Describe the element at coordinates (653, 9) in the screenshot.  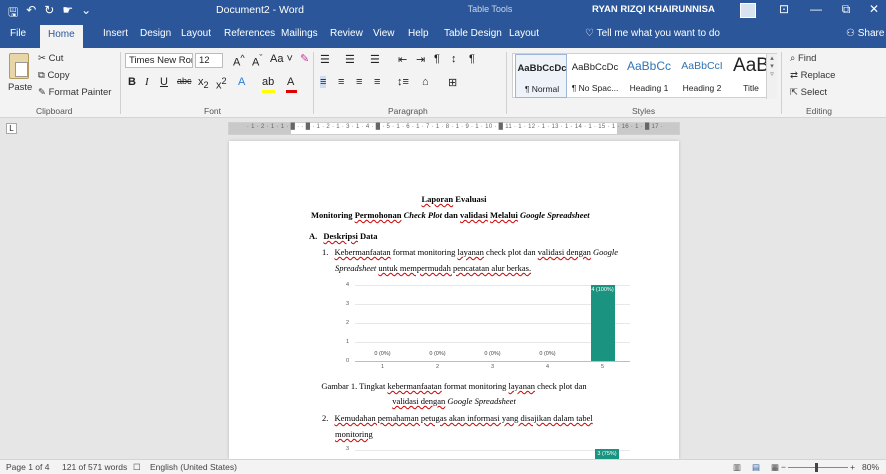
I see `user-name: RYAN RIZQI KHAIRUNNISA` at that location.